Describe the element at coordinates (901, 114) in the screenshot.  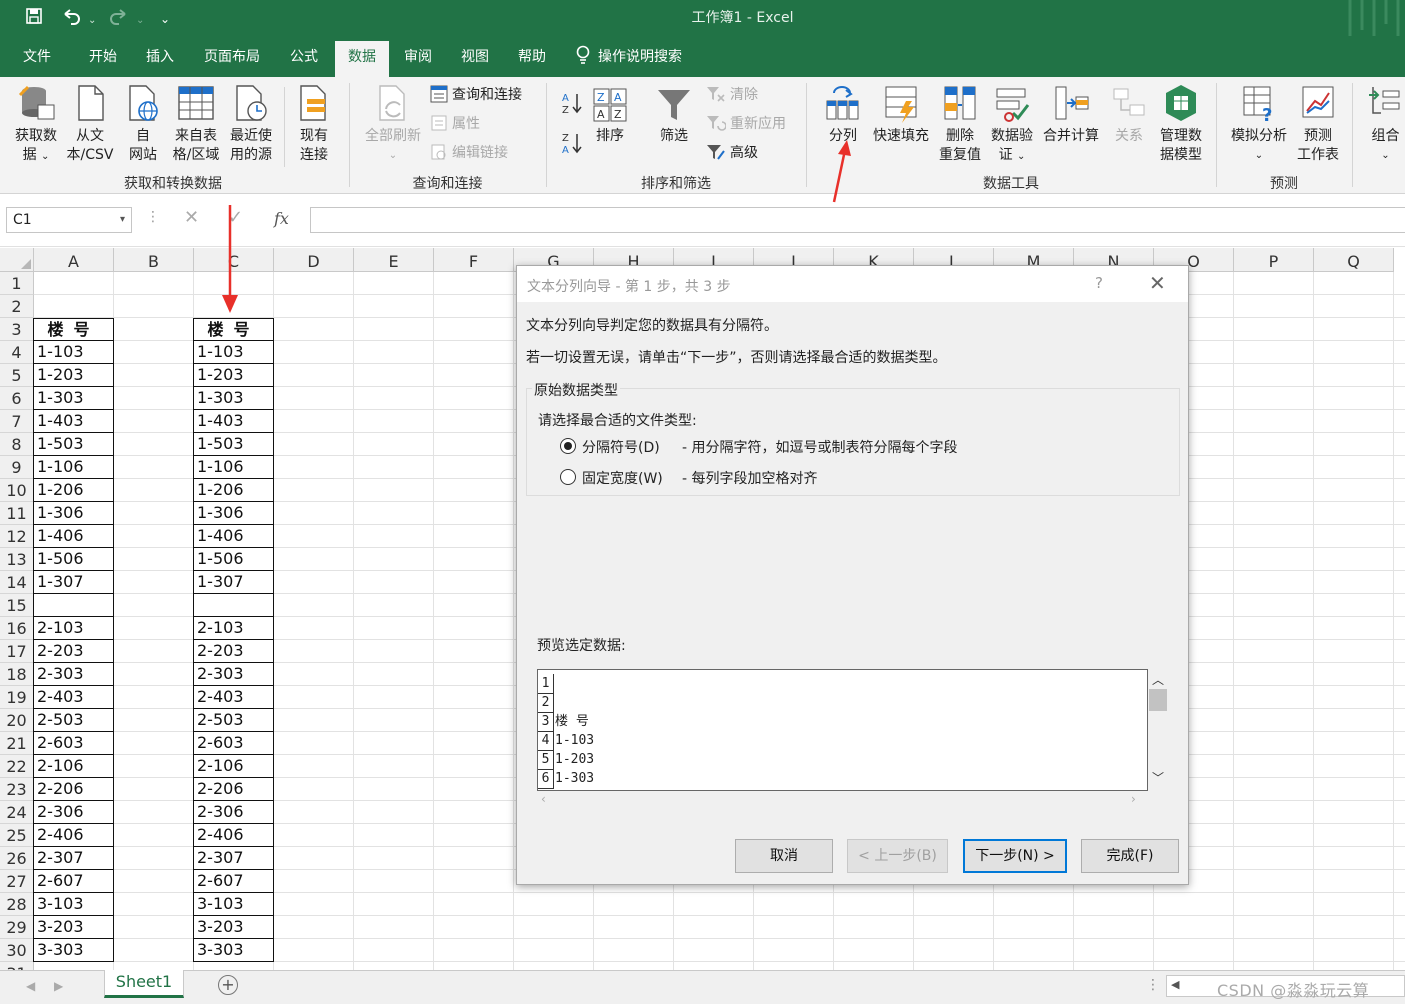
I see `flash-fill-button: 快速填充` at that location.